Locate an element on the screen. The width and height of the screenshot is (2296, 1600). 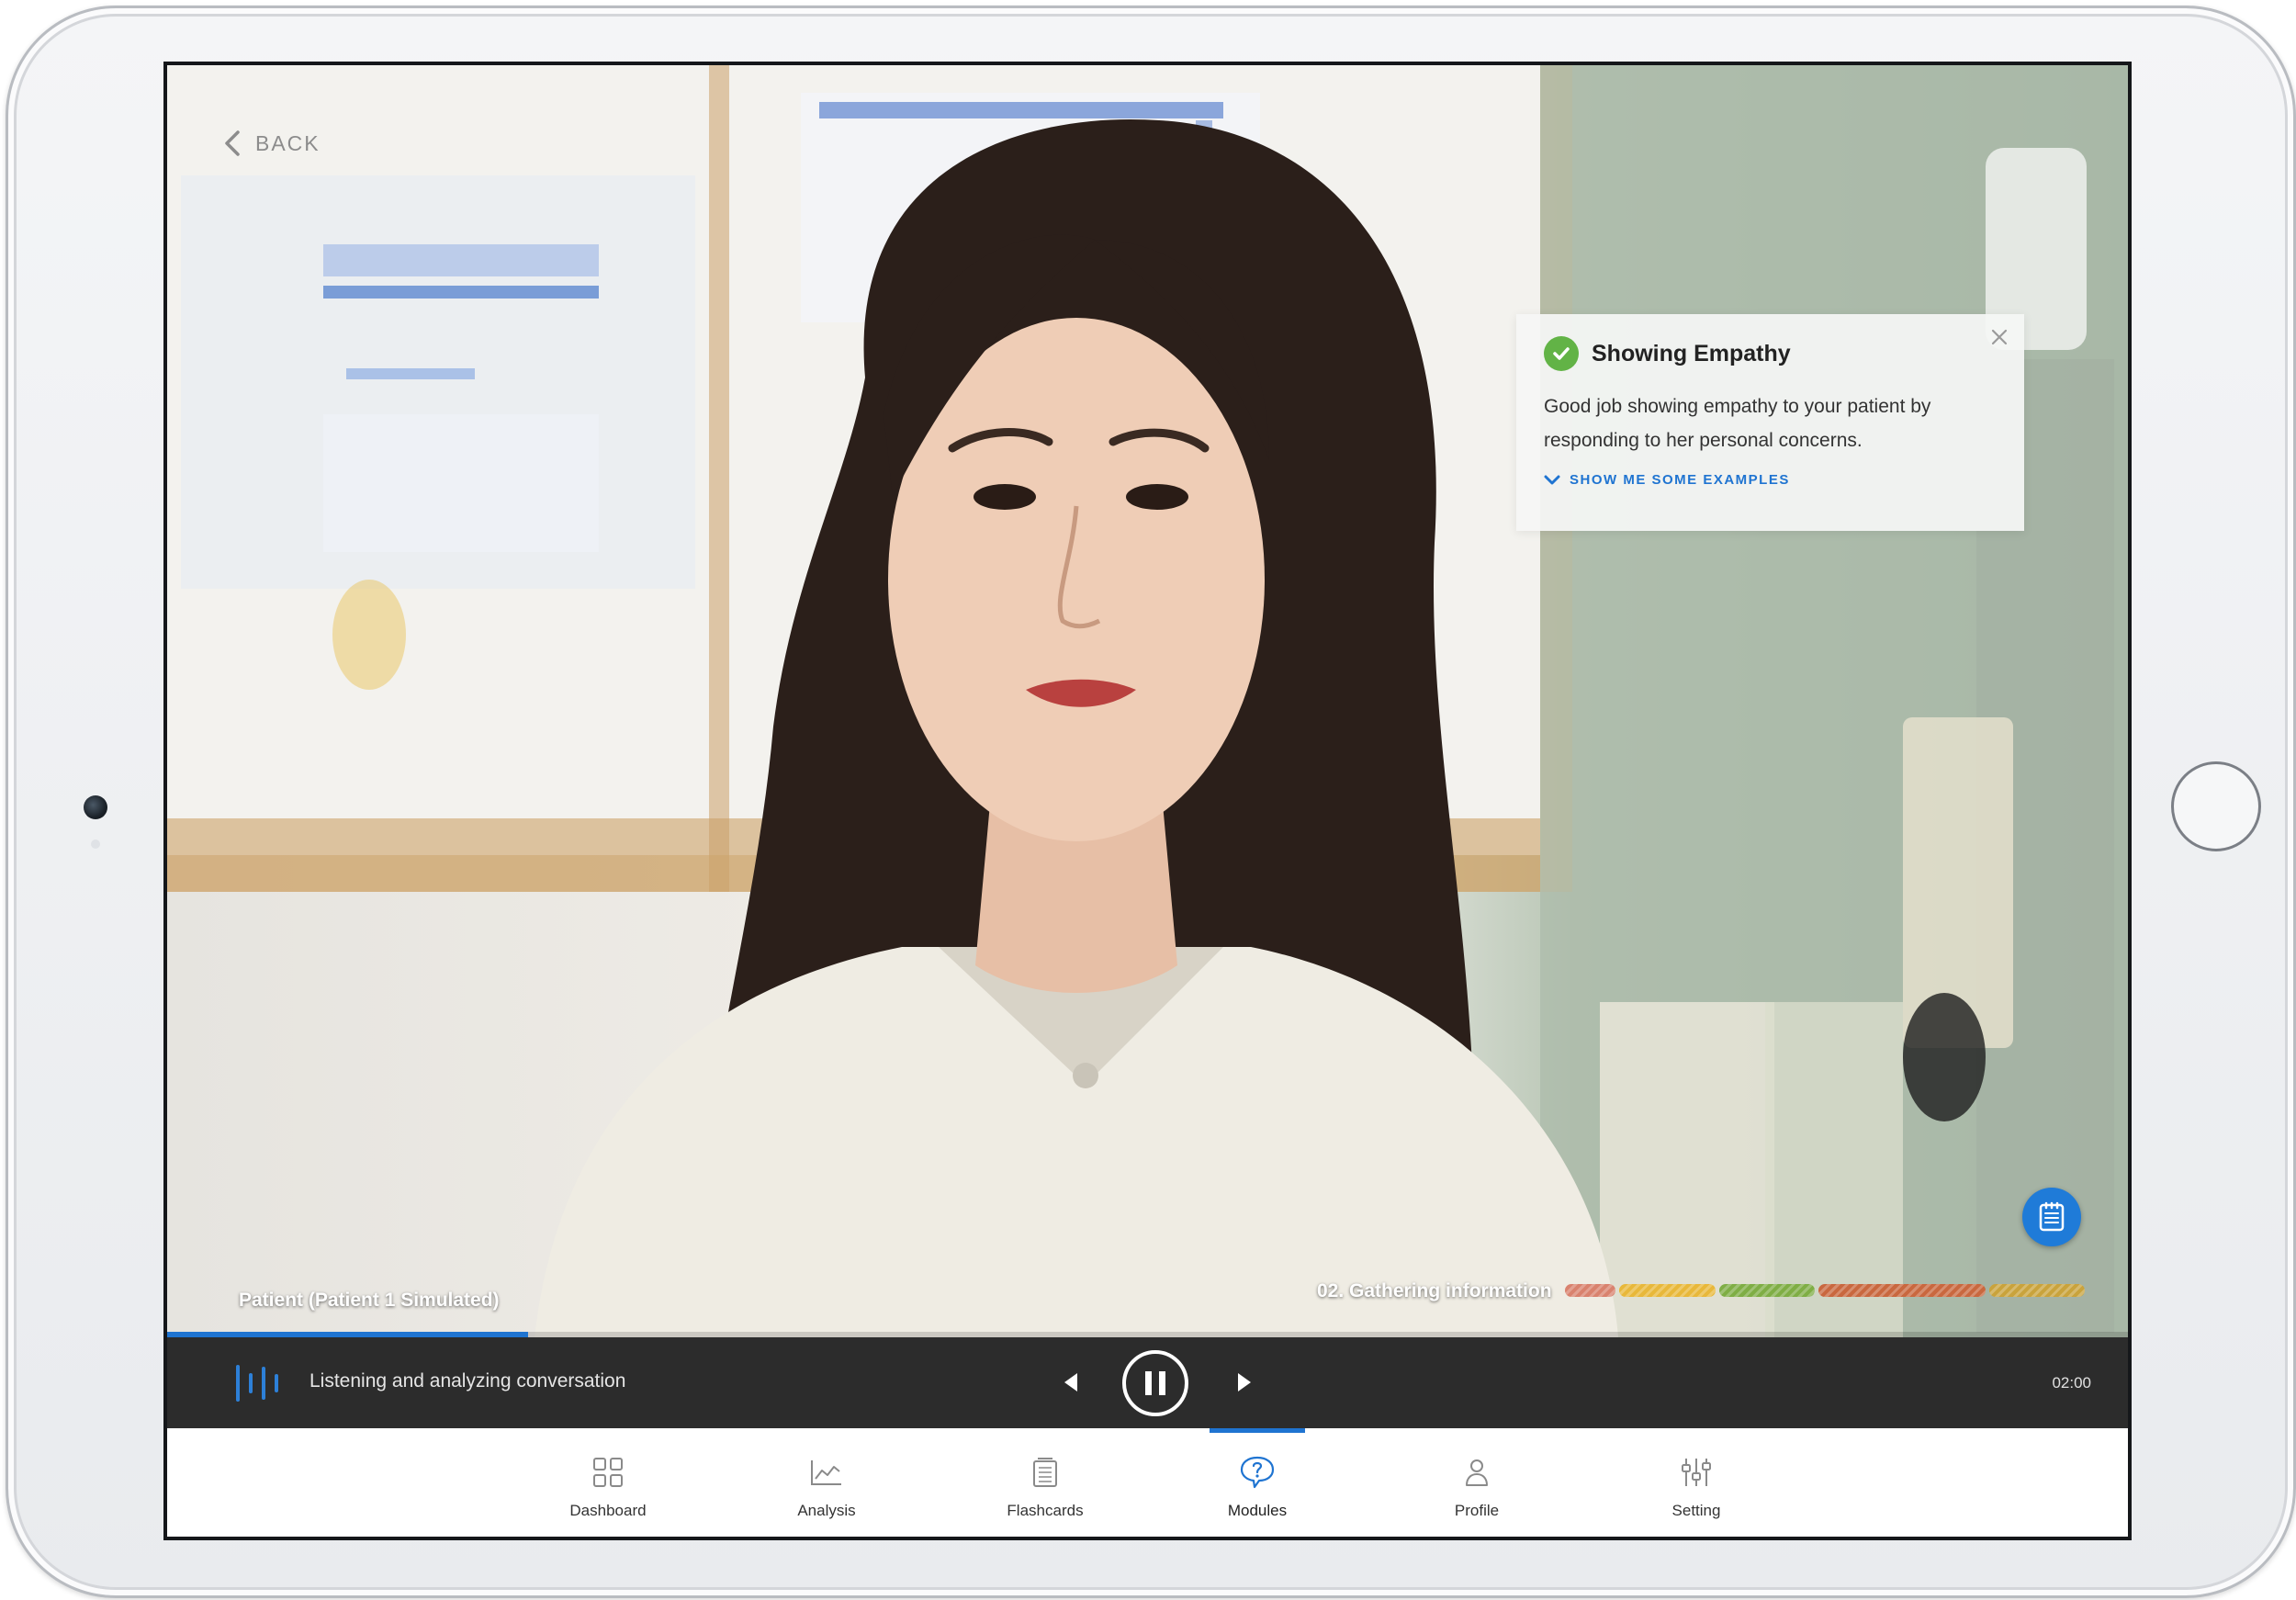
dashboard-grid-icon is located at coordinates (608, 1472).